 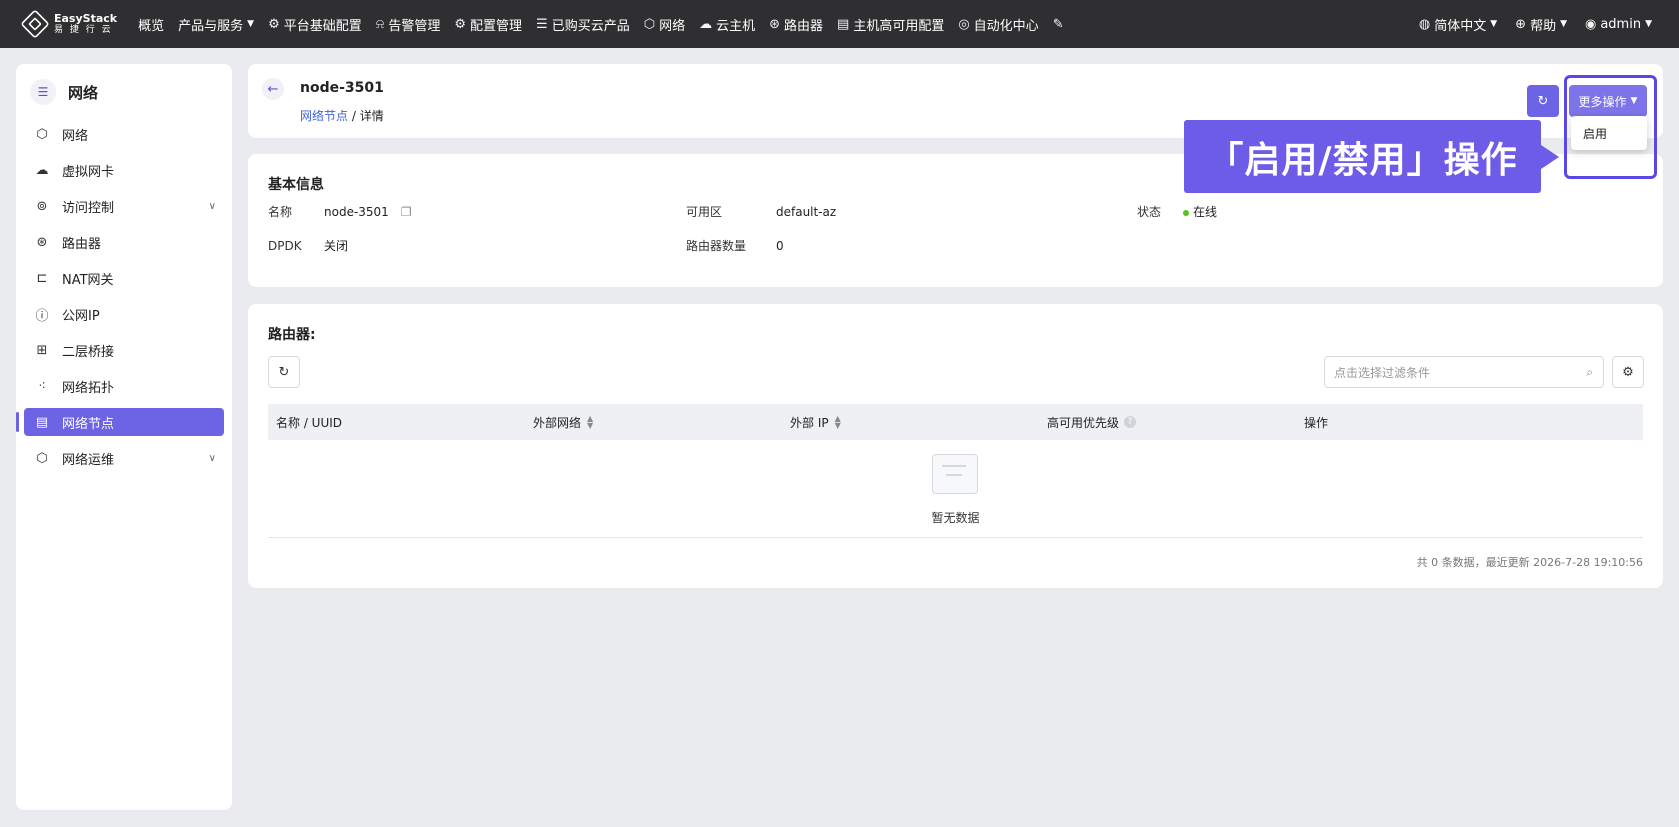 What do you see at coordinates (1610, 127) in the screenshot?
I see `highlight-frame` at bounding box center [1610, 127].